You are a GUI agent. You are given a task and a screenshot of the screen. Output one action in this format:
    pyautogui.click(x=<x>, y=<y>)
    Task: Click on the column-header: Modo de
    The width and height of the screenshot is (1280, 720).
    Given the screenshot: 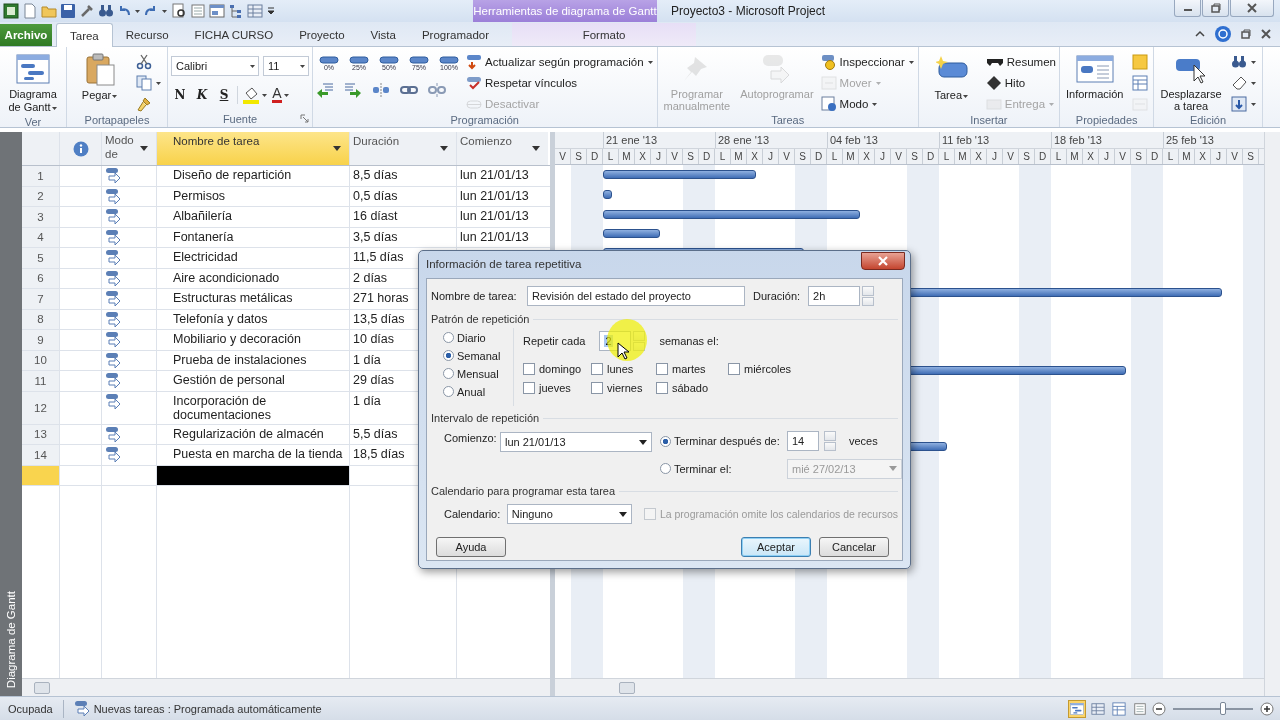 What is the action you would take?
    pyautogui.click(x=129, y=148)
    